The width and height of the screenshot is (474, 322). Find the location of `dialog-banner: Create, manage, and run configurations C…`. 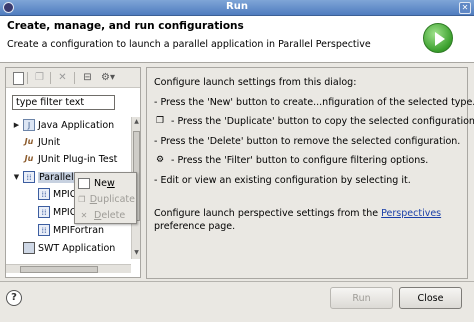

dialog-banner: Create, manage, and run configurations C… is located at coordinates (237, 39).